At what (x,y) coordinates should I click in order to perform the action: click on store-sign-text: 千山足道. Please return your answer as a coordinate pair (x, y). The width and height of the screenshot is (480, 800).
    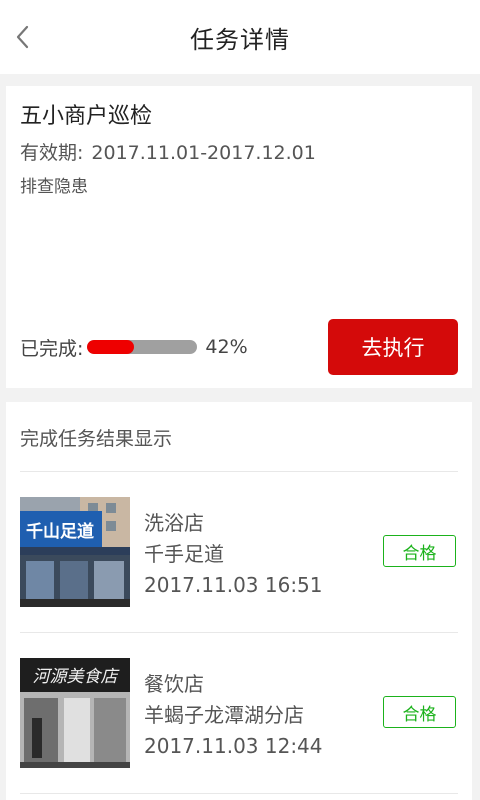
    Looking at the image, I should click on (60, 531).